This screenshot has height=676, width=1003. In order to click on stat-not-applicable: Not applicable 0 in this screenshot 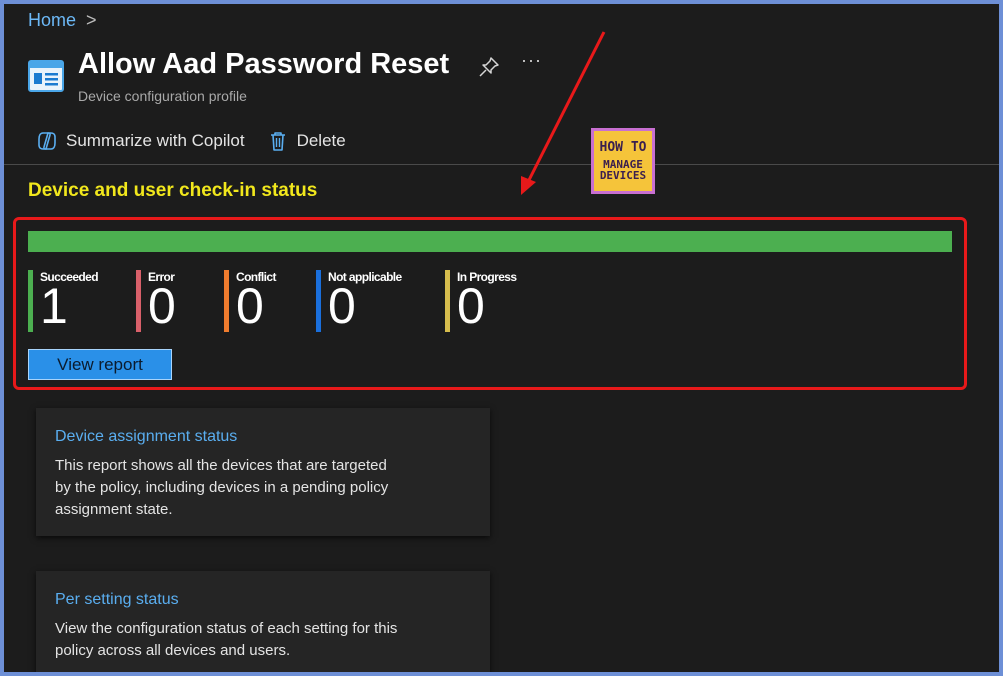, I will do `click(359, 301)`.